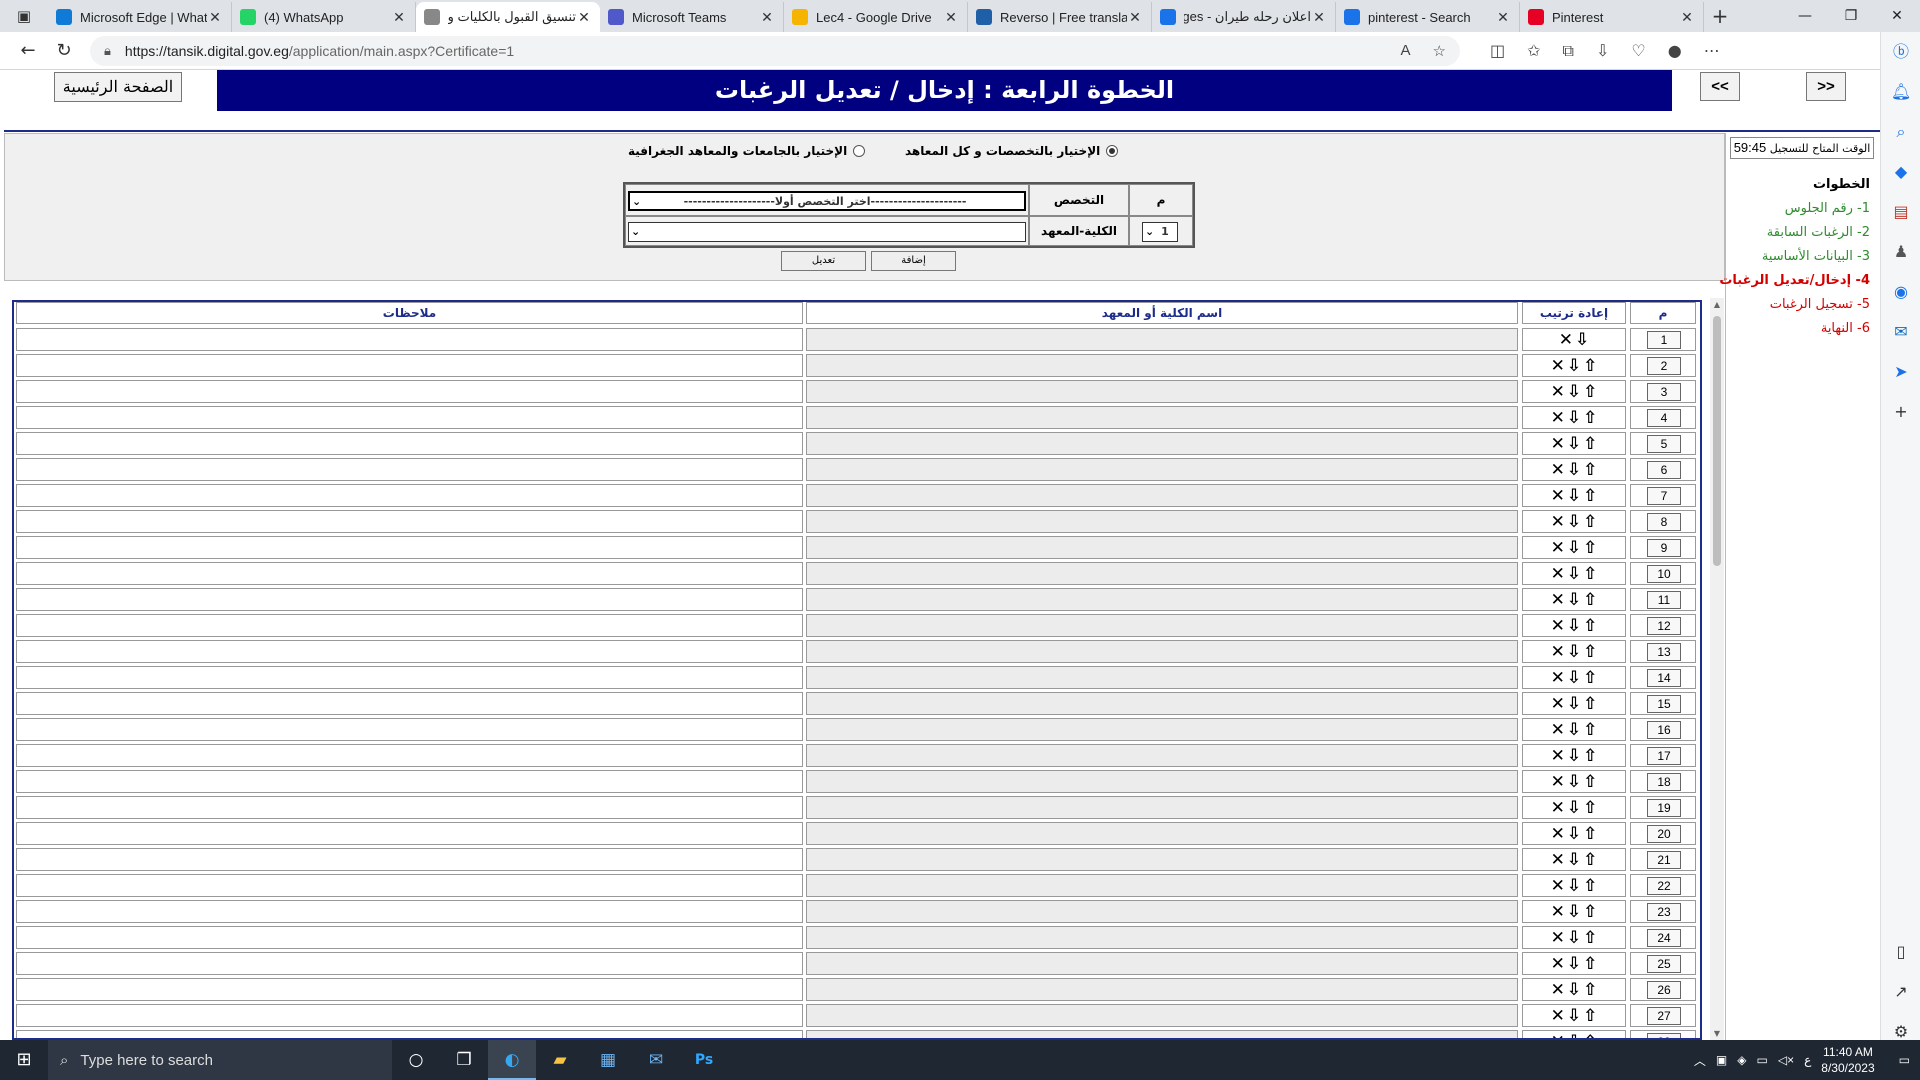 Image resolution: width=1920 pixels, height=1080 pixels. What do you see at coordinates (1741, 1060) in the screenshot?
I see `tray-security-icon: ◈` at bounding box center [1741, 1060].